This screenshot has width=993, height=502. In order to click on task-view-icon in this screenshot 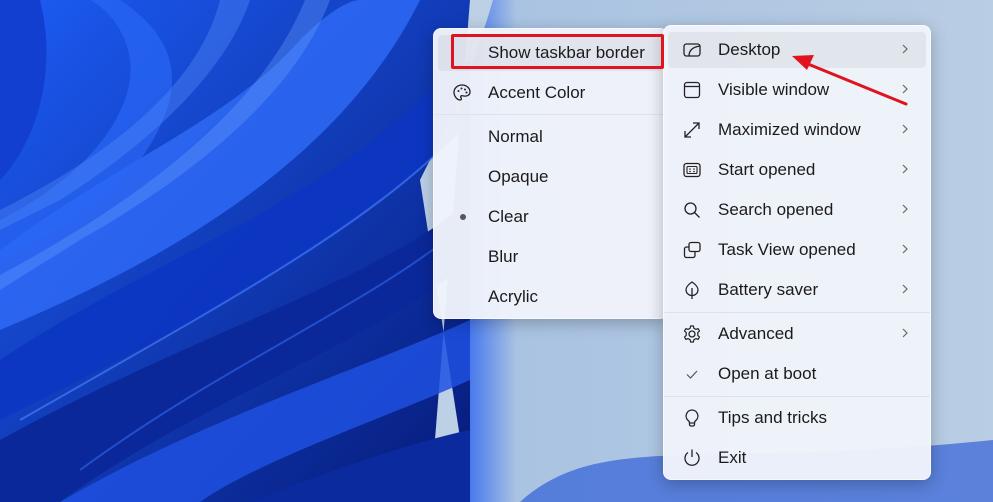, I will do `click(692, 250)`.